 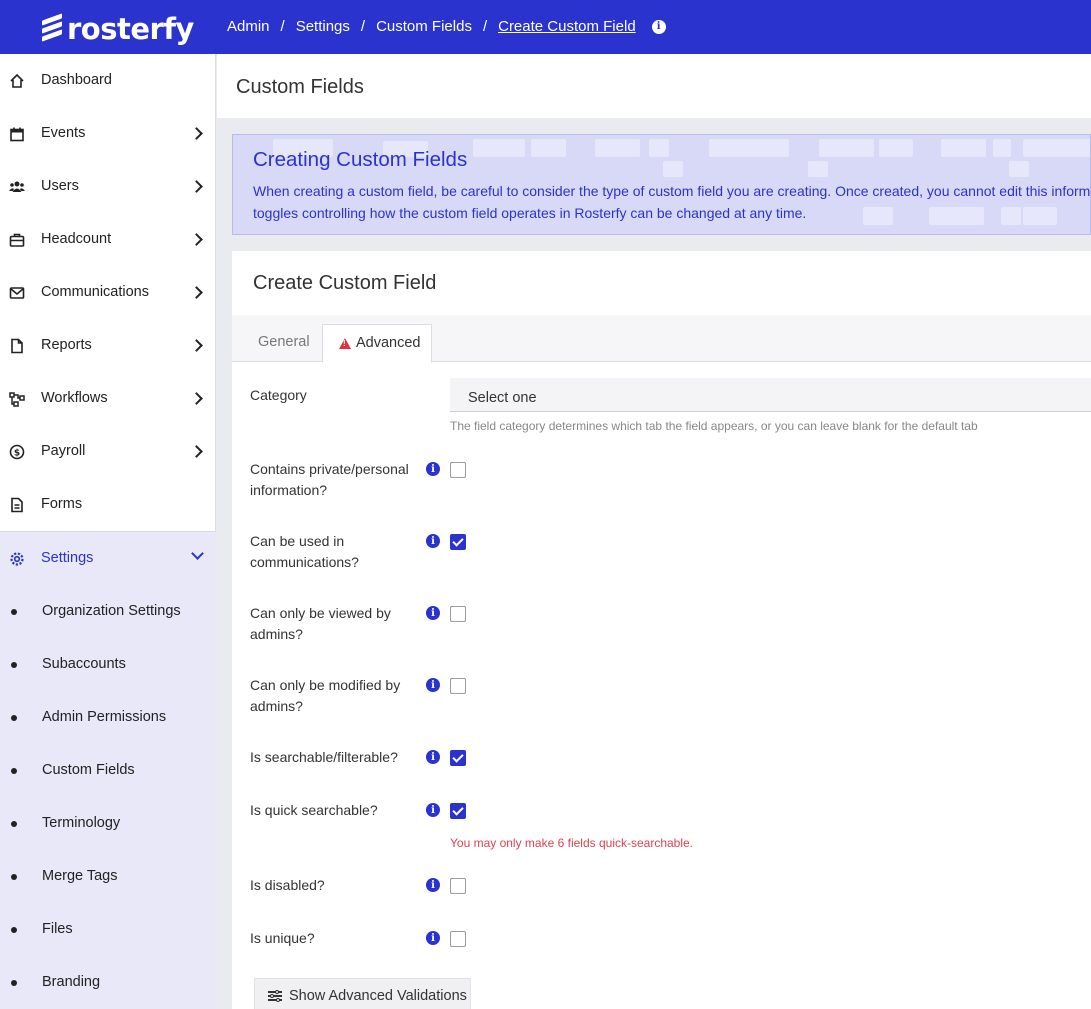 What do you see at coordinates (108, 451) in the screenshot?
I see `sidebar-item-payroll: $ Payroll` at bounding box center [108, 451].